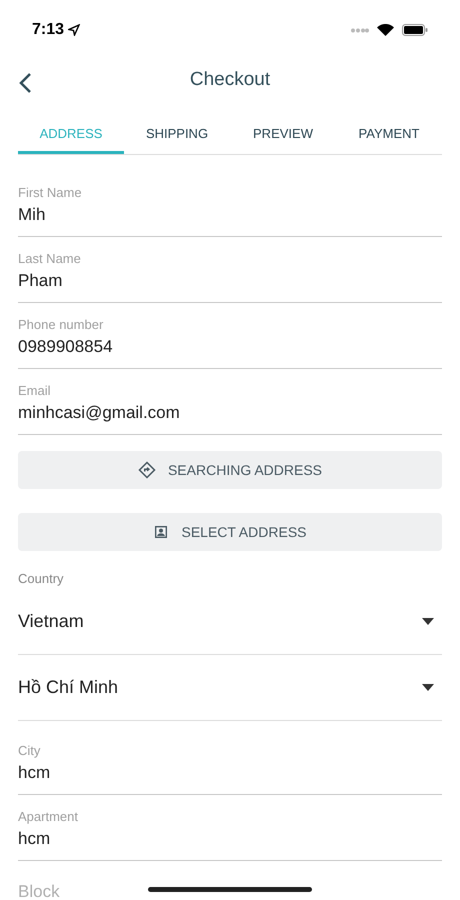 This screenshot has height=900, width=460. What do you see at coordinates (230, 532) in the screenshot?
I see `address-button: SELECT ADDRESS` at bounding box center [230, 532].